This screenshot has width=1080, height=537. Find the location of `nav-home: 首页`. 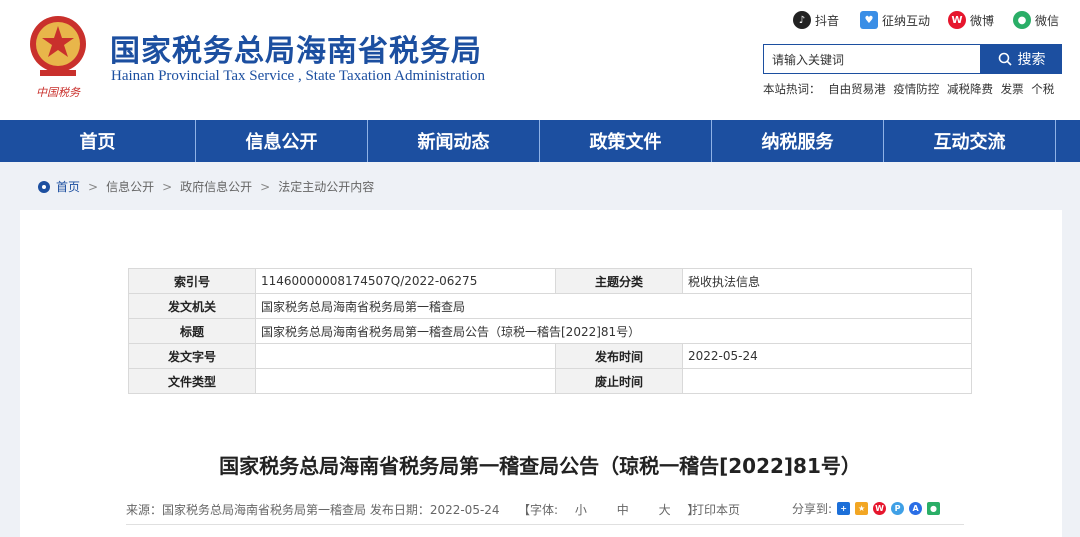

nav-home: 首页 is located at coordinates (98, 141).